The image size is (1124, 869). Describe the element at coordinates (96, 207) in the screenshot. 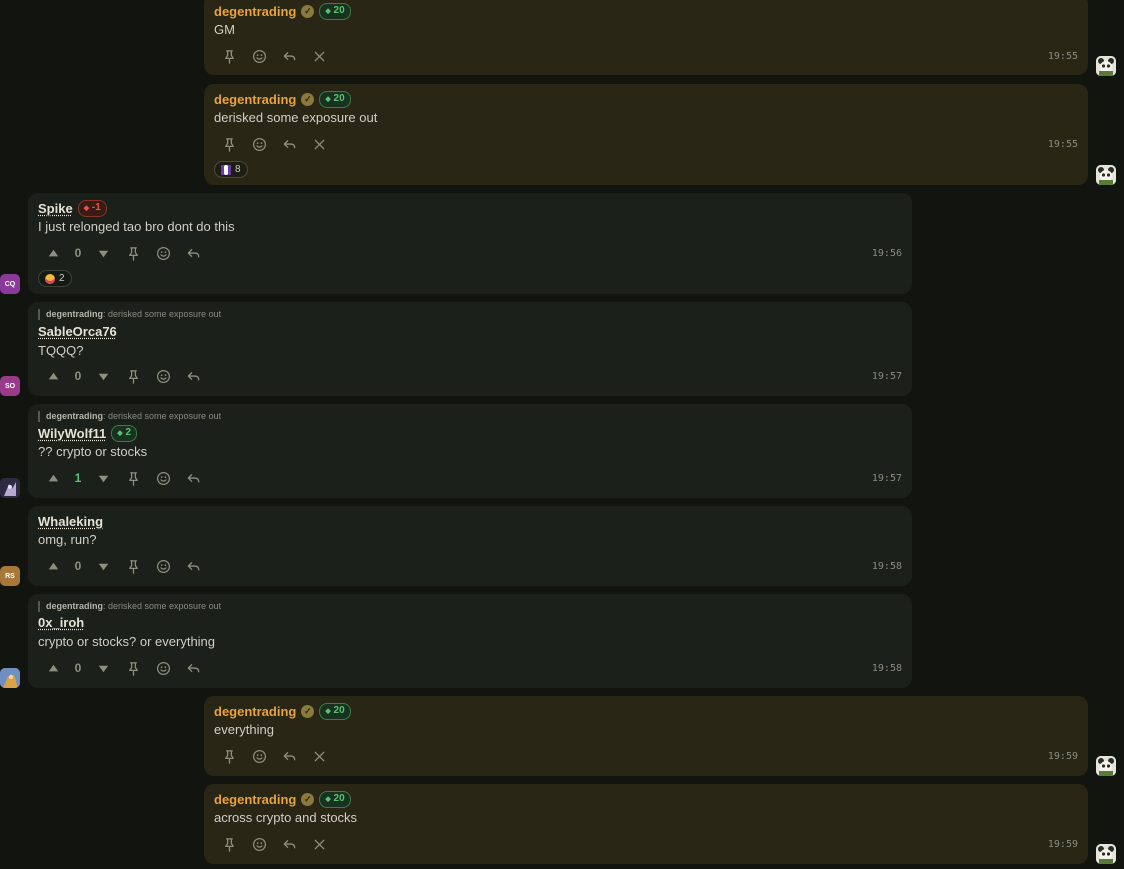

I see `rep-value: -1` at that location.